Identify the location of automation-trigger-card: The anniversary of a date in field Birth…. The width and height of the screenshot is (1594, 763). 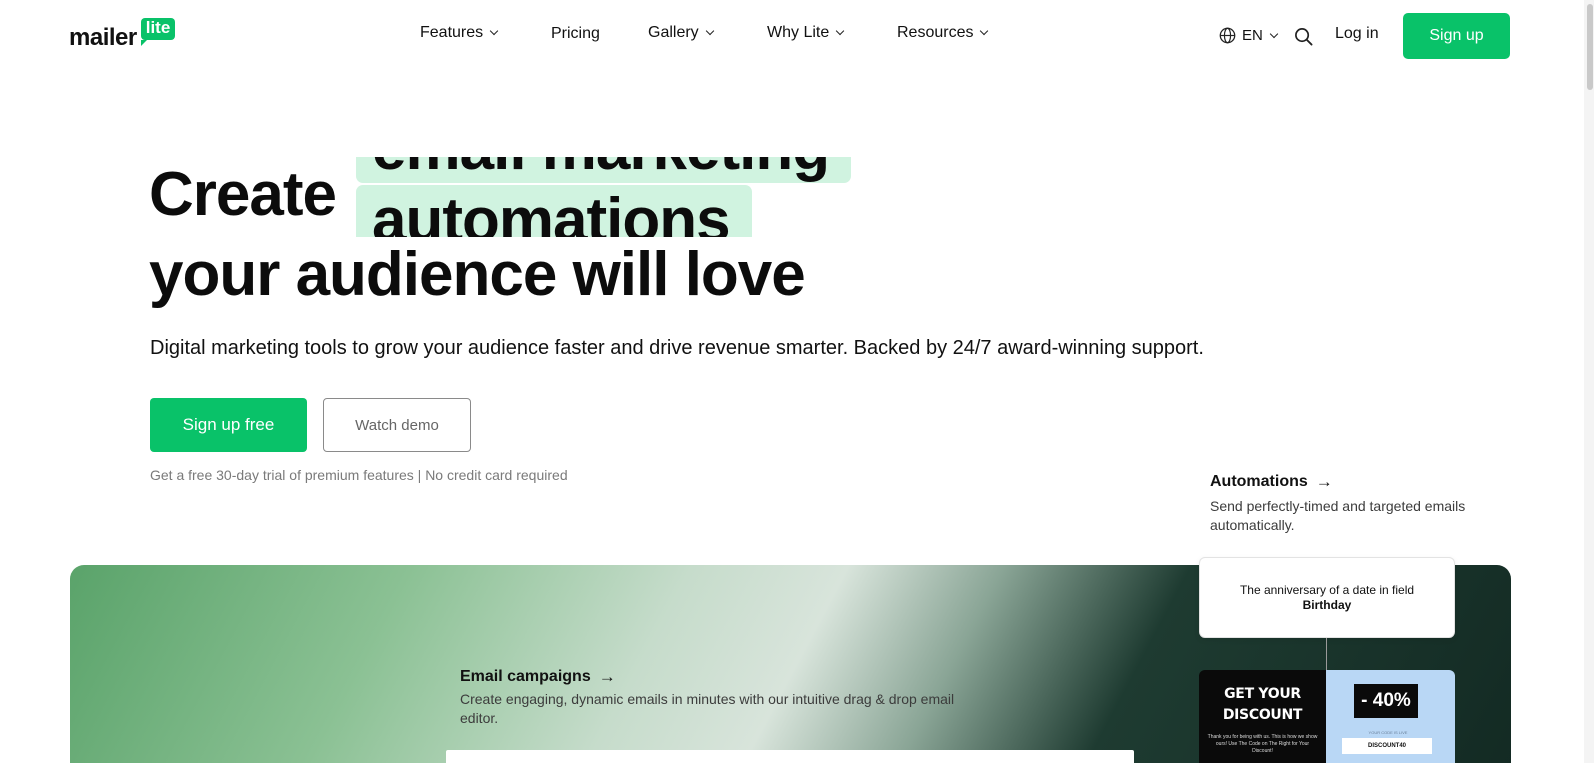
(1327, 597).